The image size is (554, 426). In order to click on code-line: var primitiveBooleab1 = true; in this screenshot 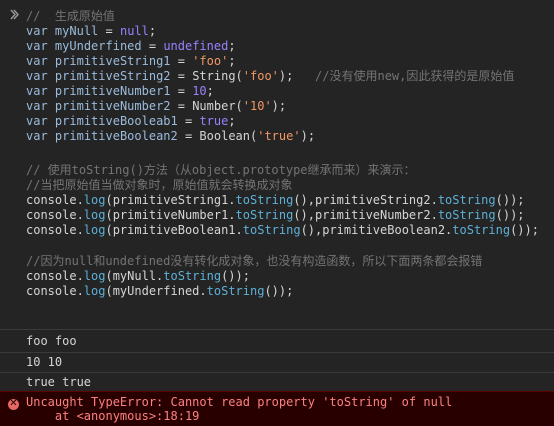, I will do `click(131, 121)`.